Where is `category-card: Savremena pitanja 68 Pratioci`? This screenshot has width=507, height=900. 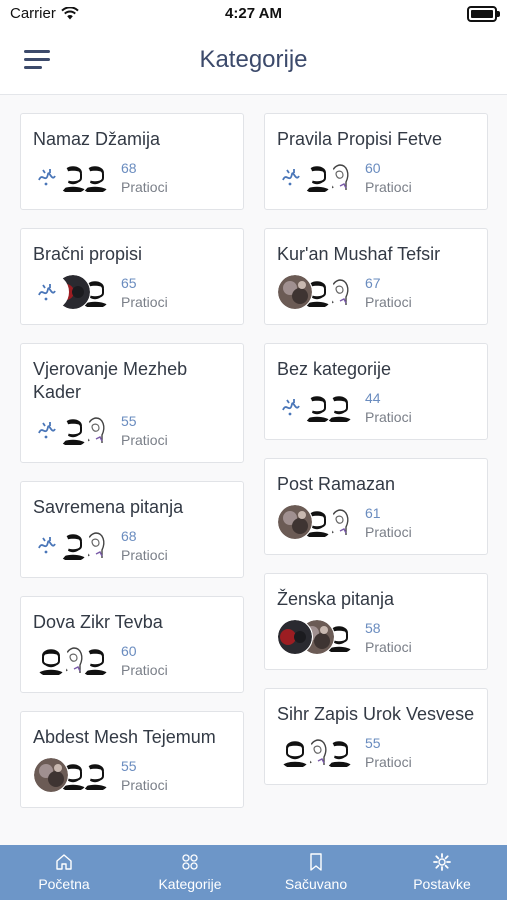 category-card: Savremena pitanja 68 Pratioci is located at coordinates (132, 529).